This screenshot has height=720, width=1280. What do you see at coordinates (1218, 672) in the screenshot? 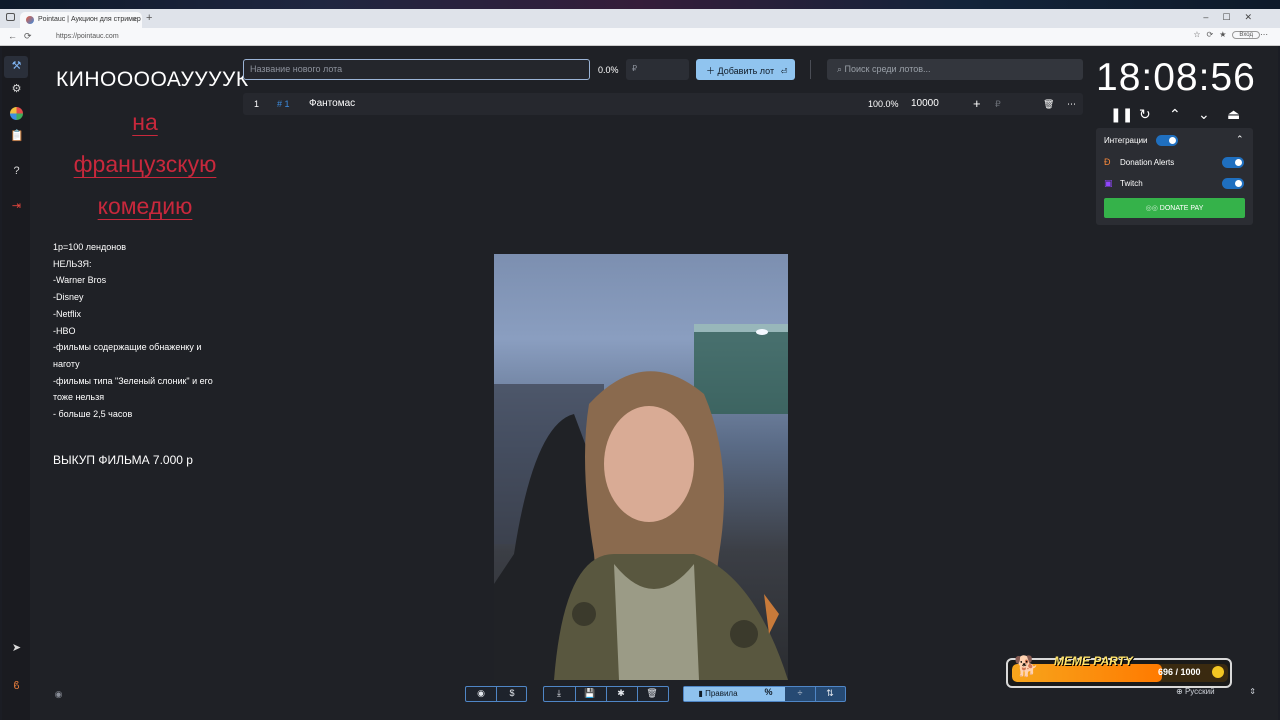
I see `coin-icon` at bounding box center [1218, 672].